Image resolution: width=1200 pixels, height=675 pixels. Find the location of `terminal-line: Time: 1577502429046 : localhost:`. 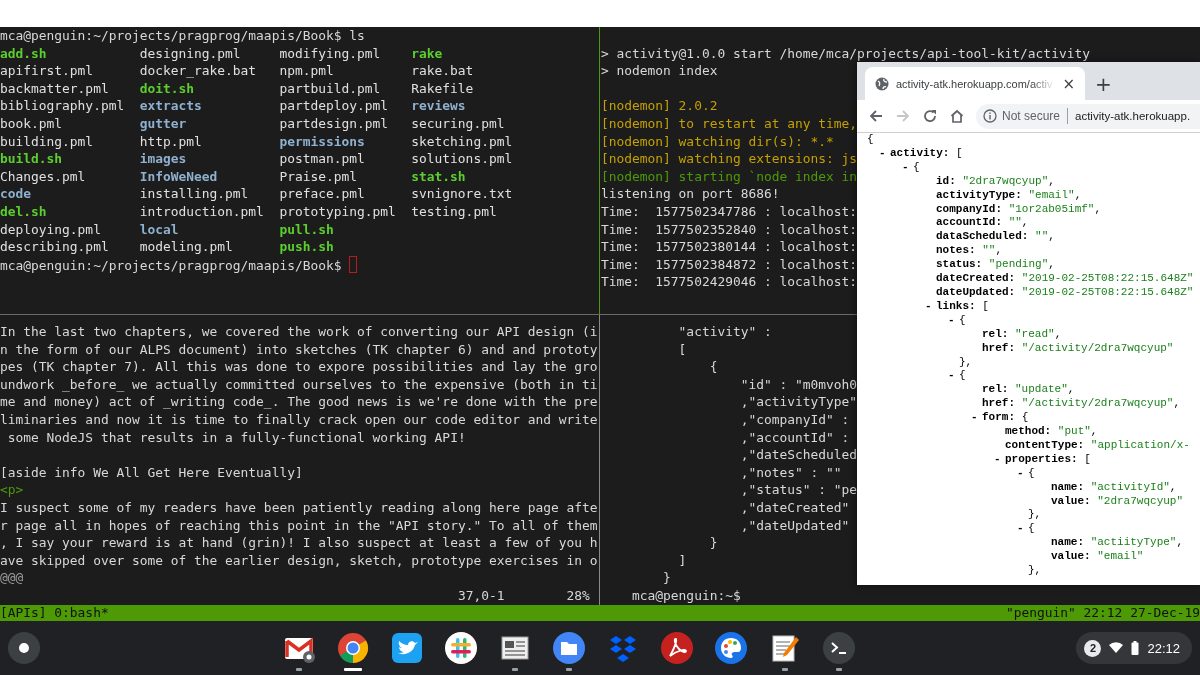

terminal-line: Time: 1577502429046 : localhost: is located at coordinates (729, 282).